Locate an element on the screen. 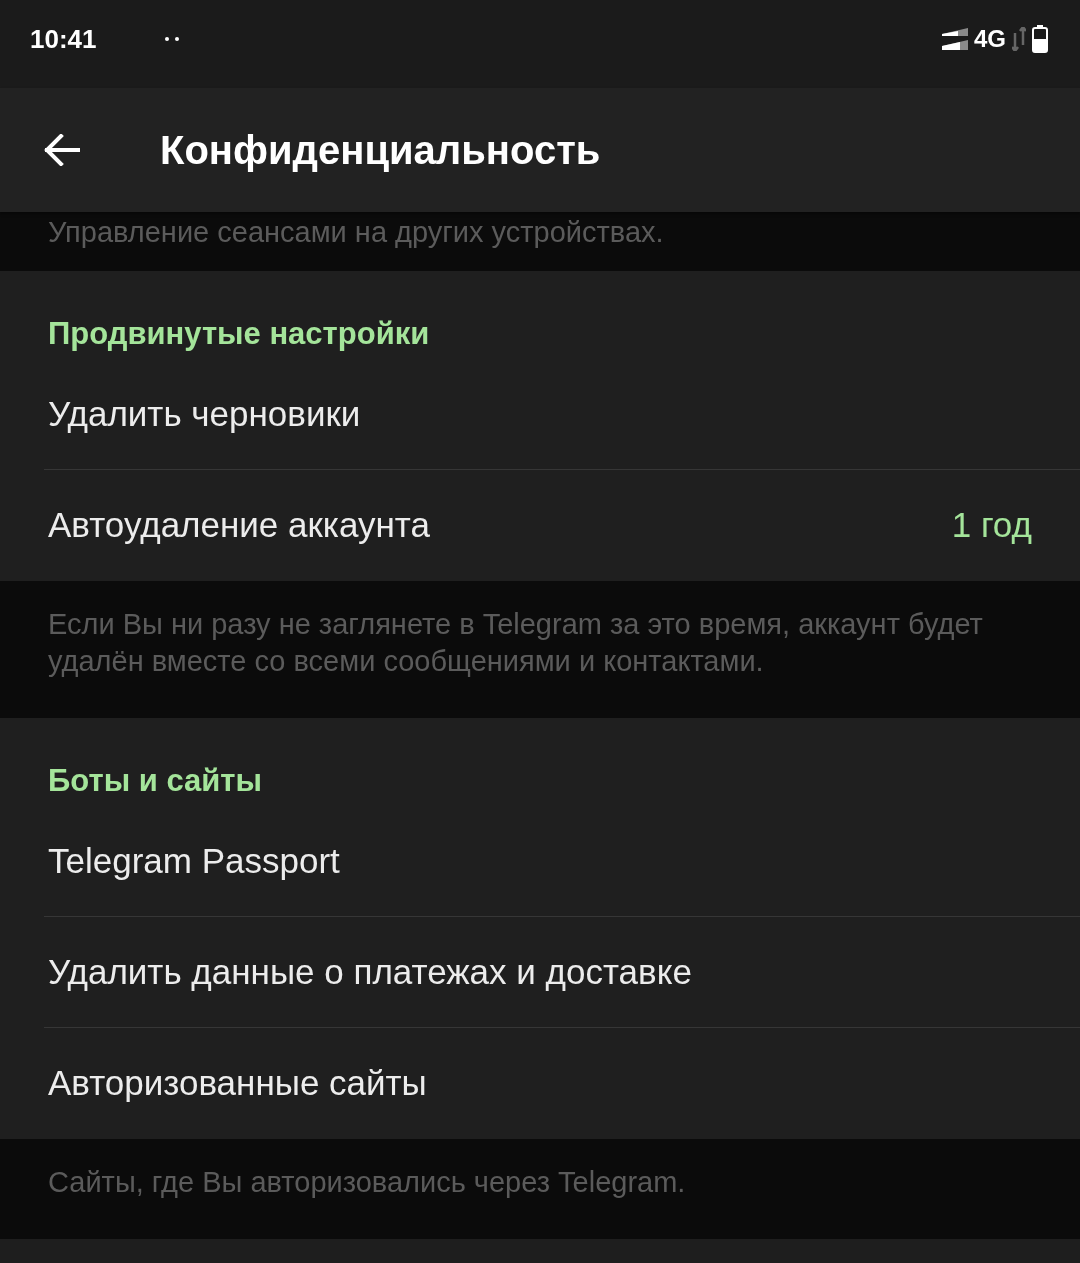 The image size is (1080, 1263). row-label: Автоудаление аккаунта is located at coordinates (239, 525).